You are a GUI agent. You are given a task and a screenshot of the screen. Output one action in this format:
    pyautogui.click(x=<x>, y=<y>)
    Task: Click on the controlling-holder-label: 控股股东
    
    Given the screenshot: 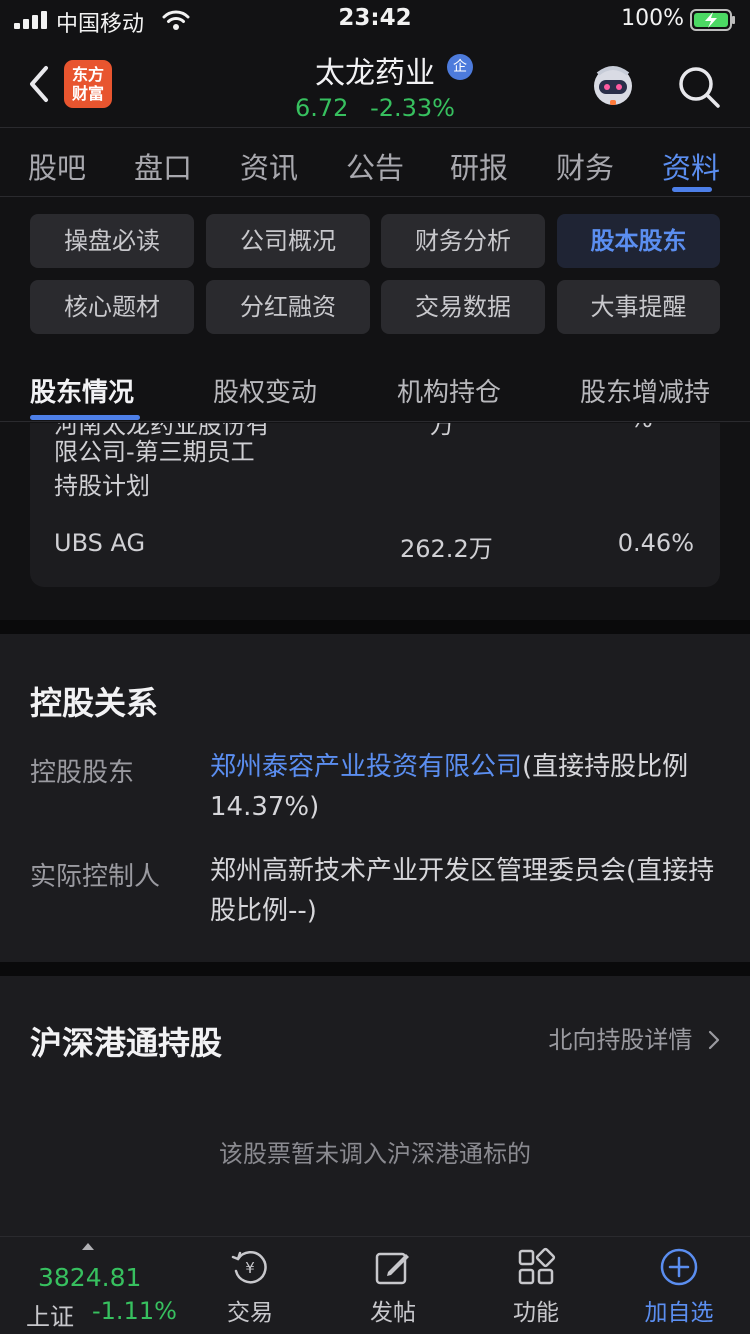 What is the action you would take?
    pyautogui.click(x=82, y=773)
    